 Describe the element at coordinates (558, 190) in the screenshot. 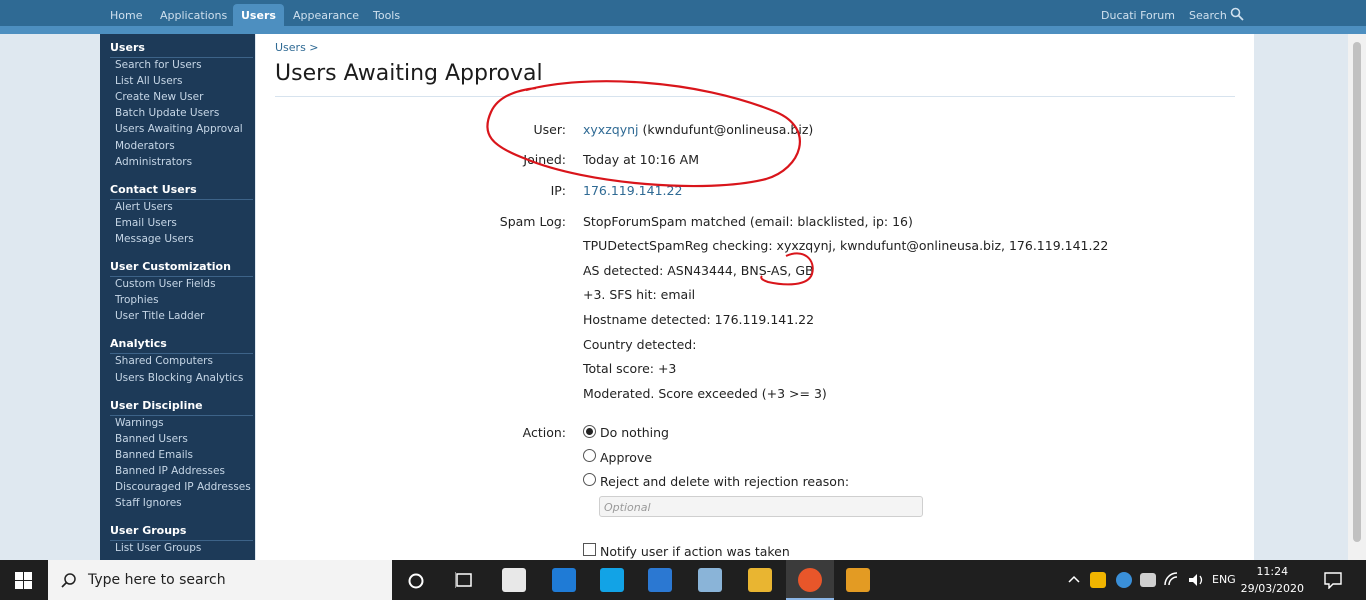

I see `ip-label: IP:` at that location.